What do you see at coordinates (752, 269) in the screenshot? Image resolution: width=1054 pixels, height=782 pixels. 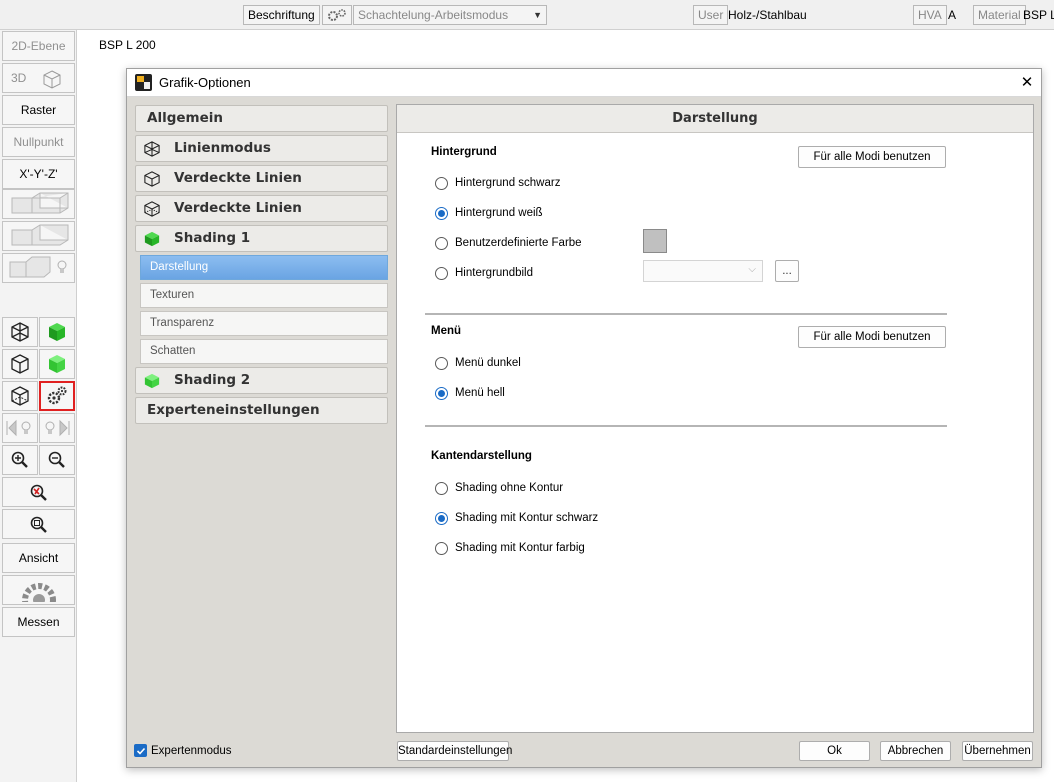 I see `chevron-down-icon: ⌵` at bounding box center [752, 269].